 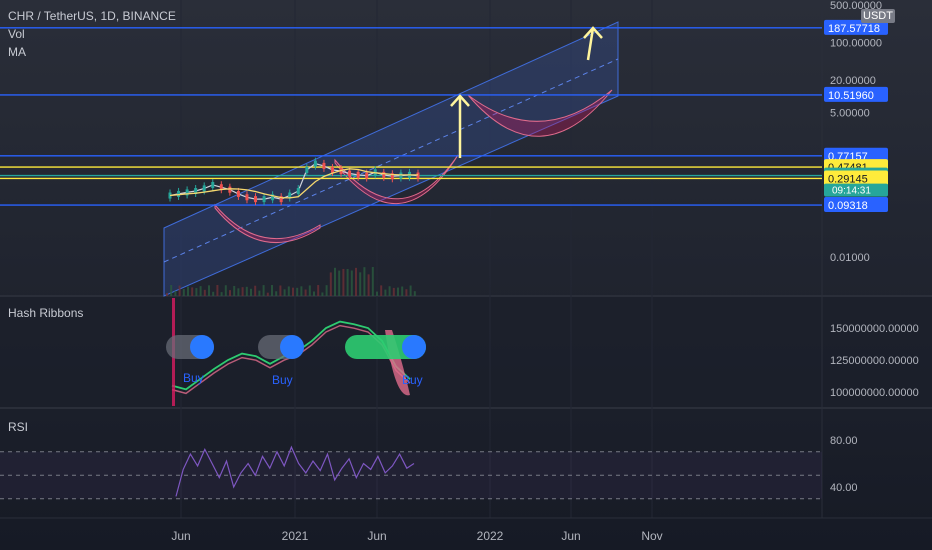 What do you see at coordinates (878, 16) in the screenshot?
I see `currency-unit-badge: USDT` at bounding box center [878, 16].